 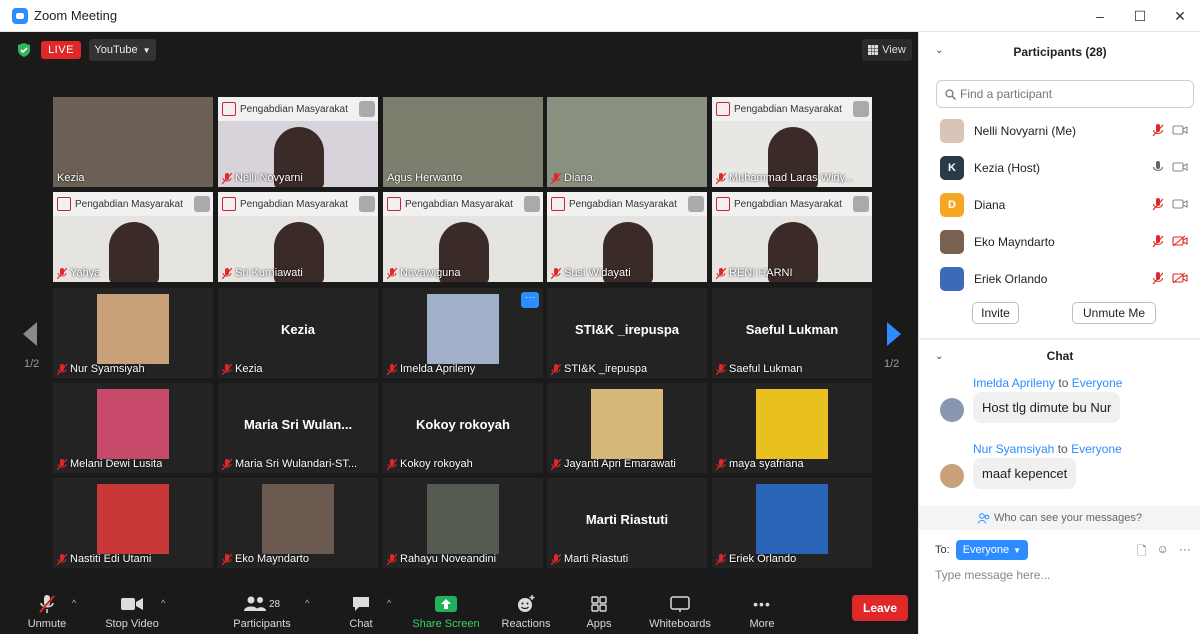 What do you see at coordinates (463, 428) in the screenshot?
I see `video-tile: Kokoy rokoyah Kokoy rokoyah` at bounding box center [463, 428].